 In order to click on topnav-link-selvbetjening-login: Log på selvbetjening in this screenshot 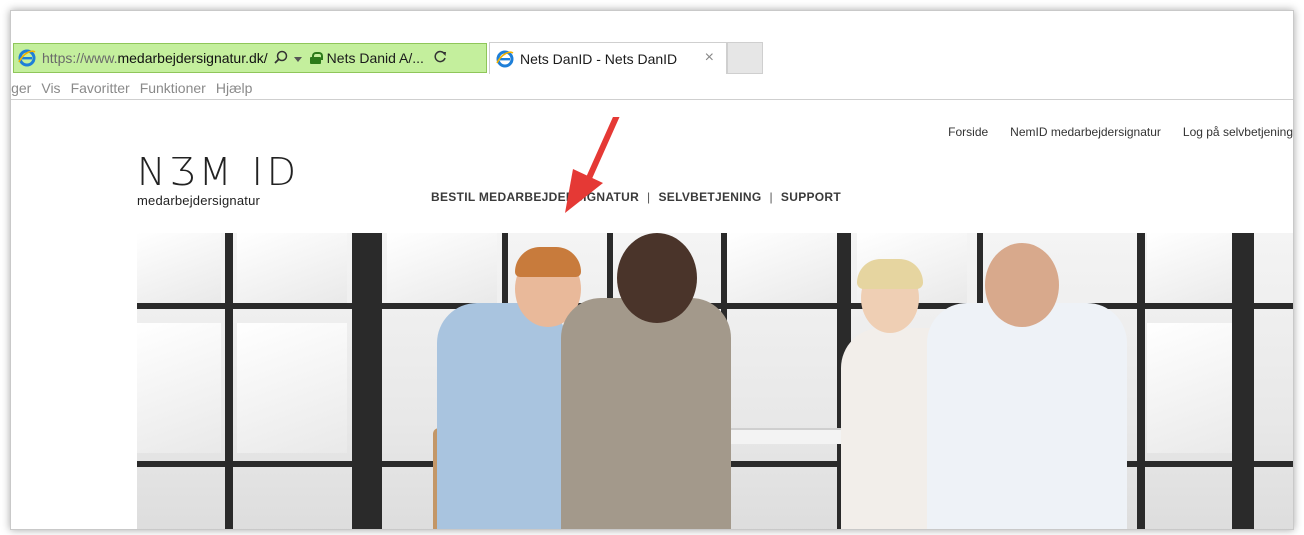, I will do `click(1238, 132)`.